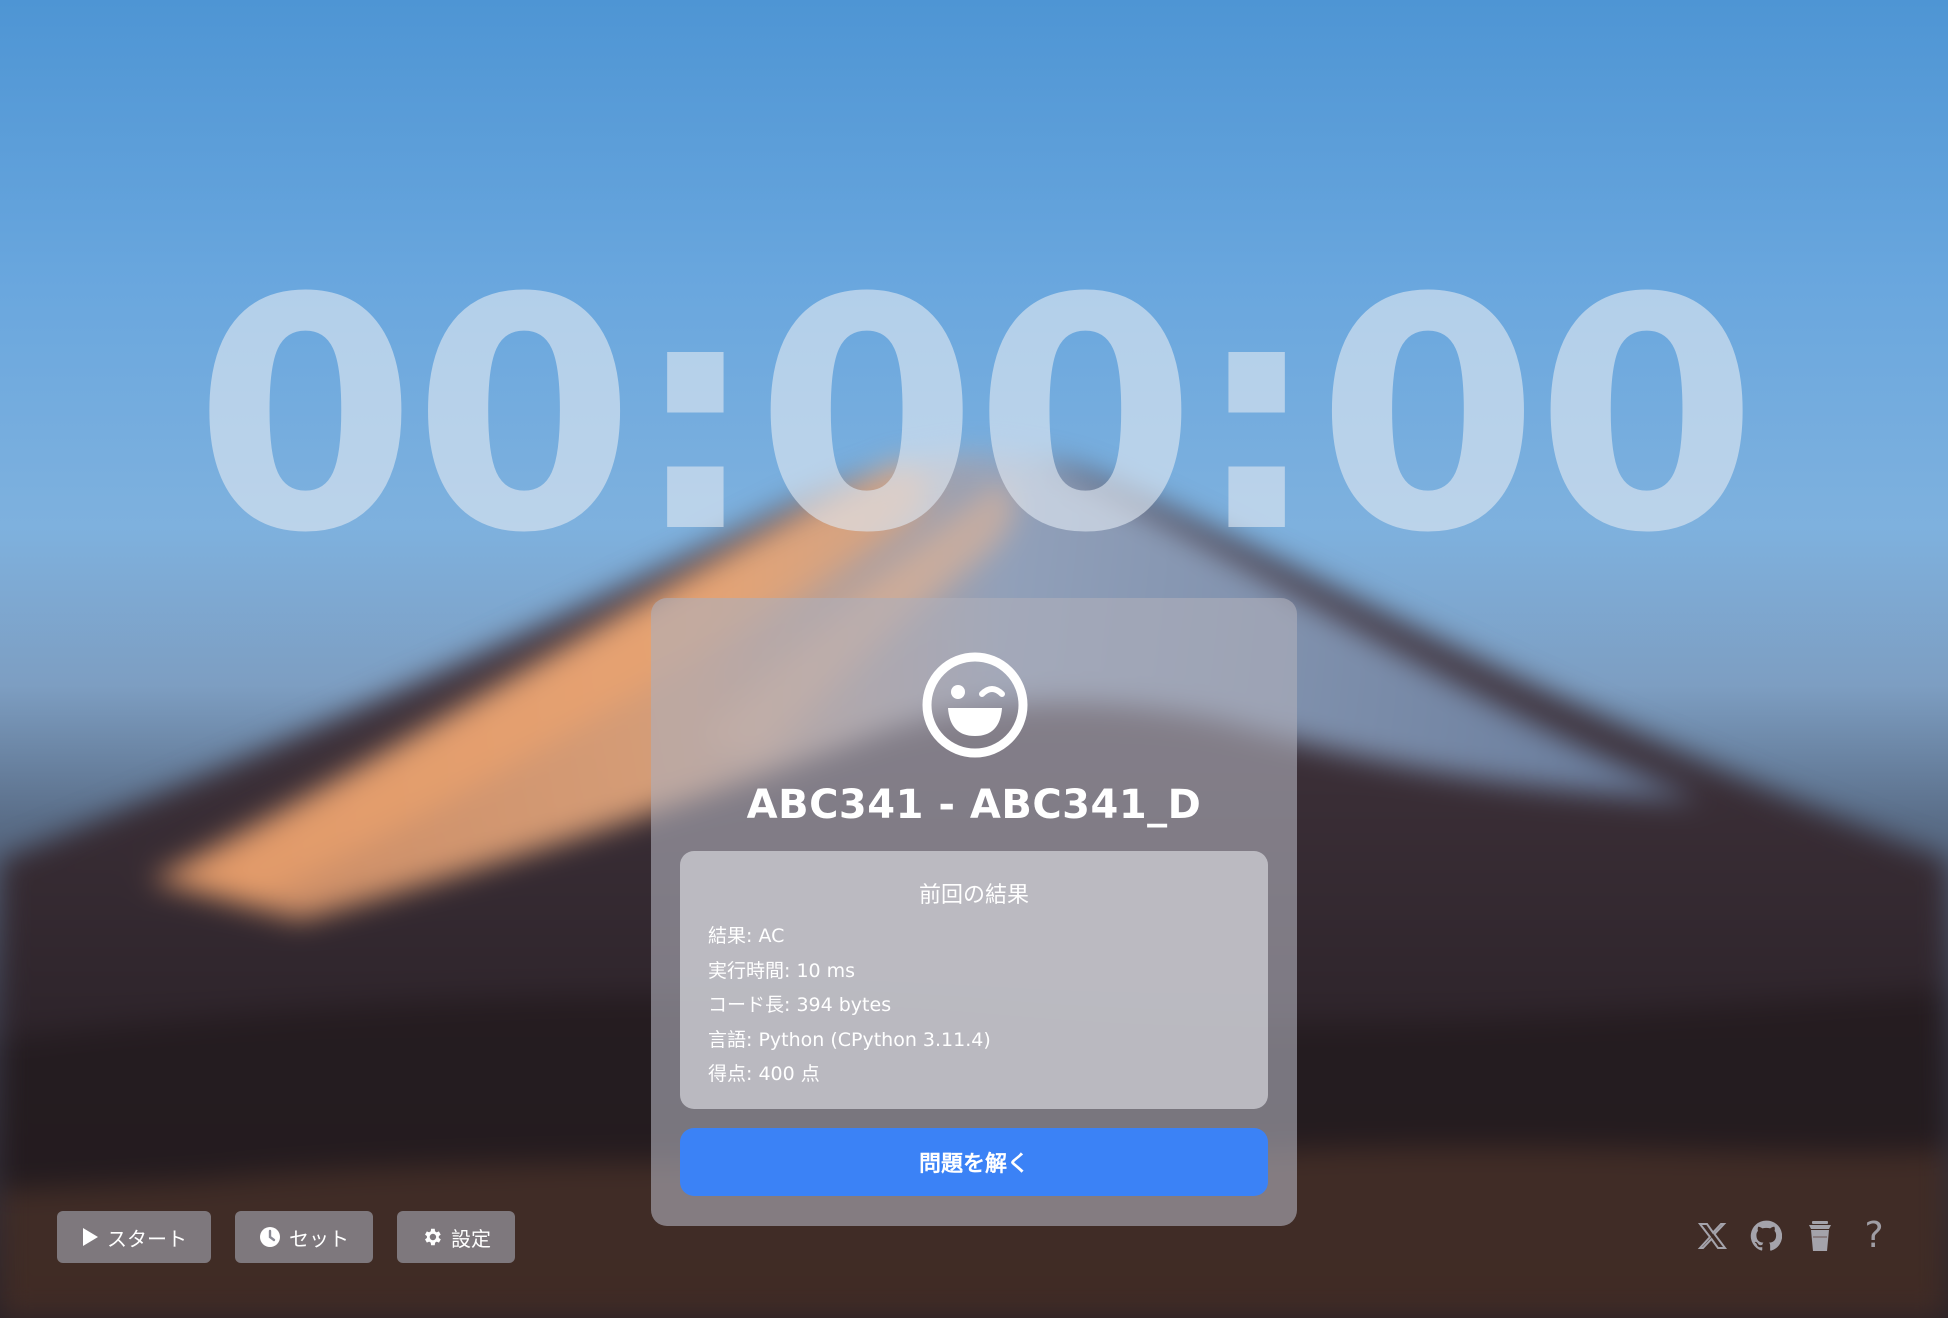 This screenshot has height=1318, width=1948. I want to click on settings-button-label: 設定, so click(471, 1238).